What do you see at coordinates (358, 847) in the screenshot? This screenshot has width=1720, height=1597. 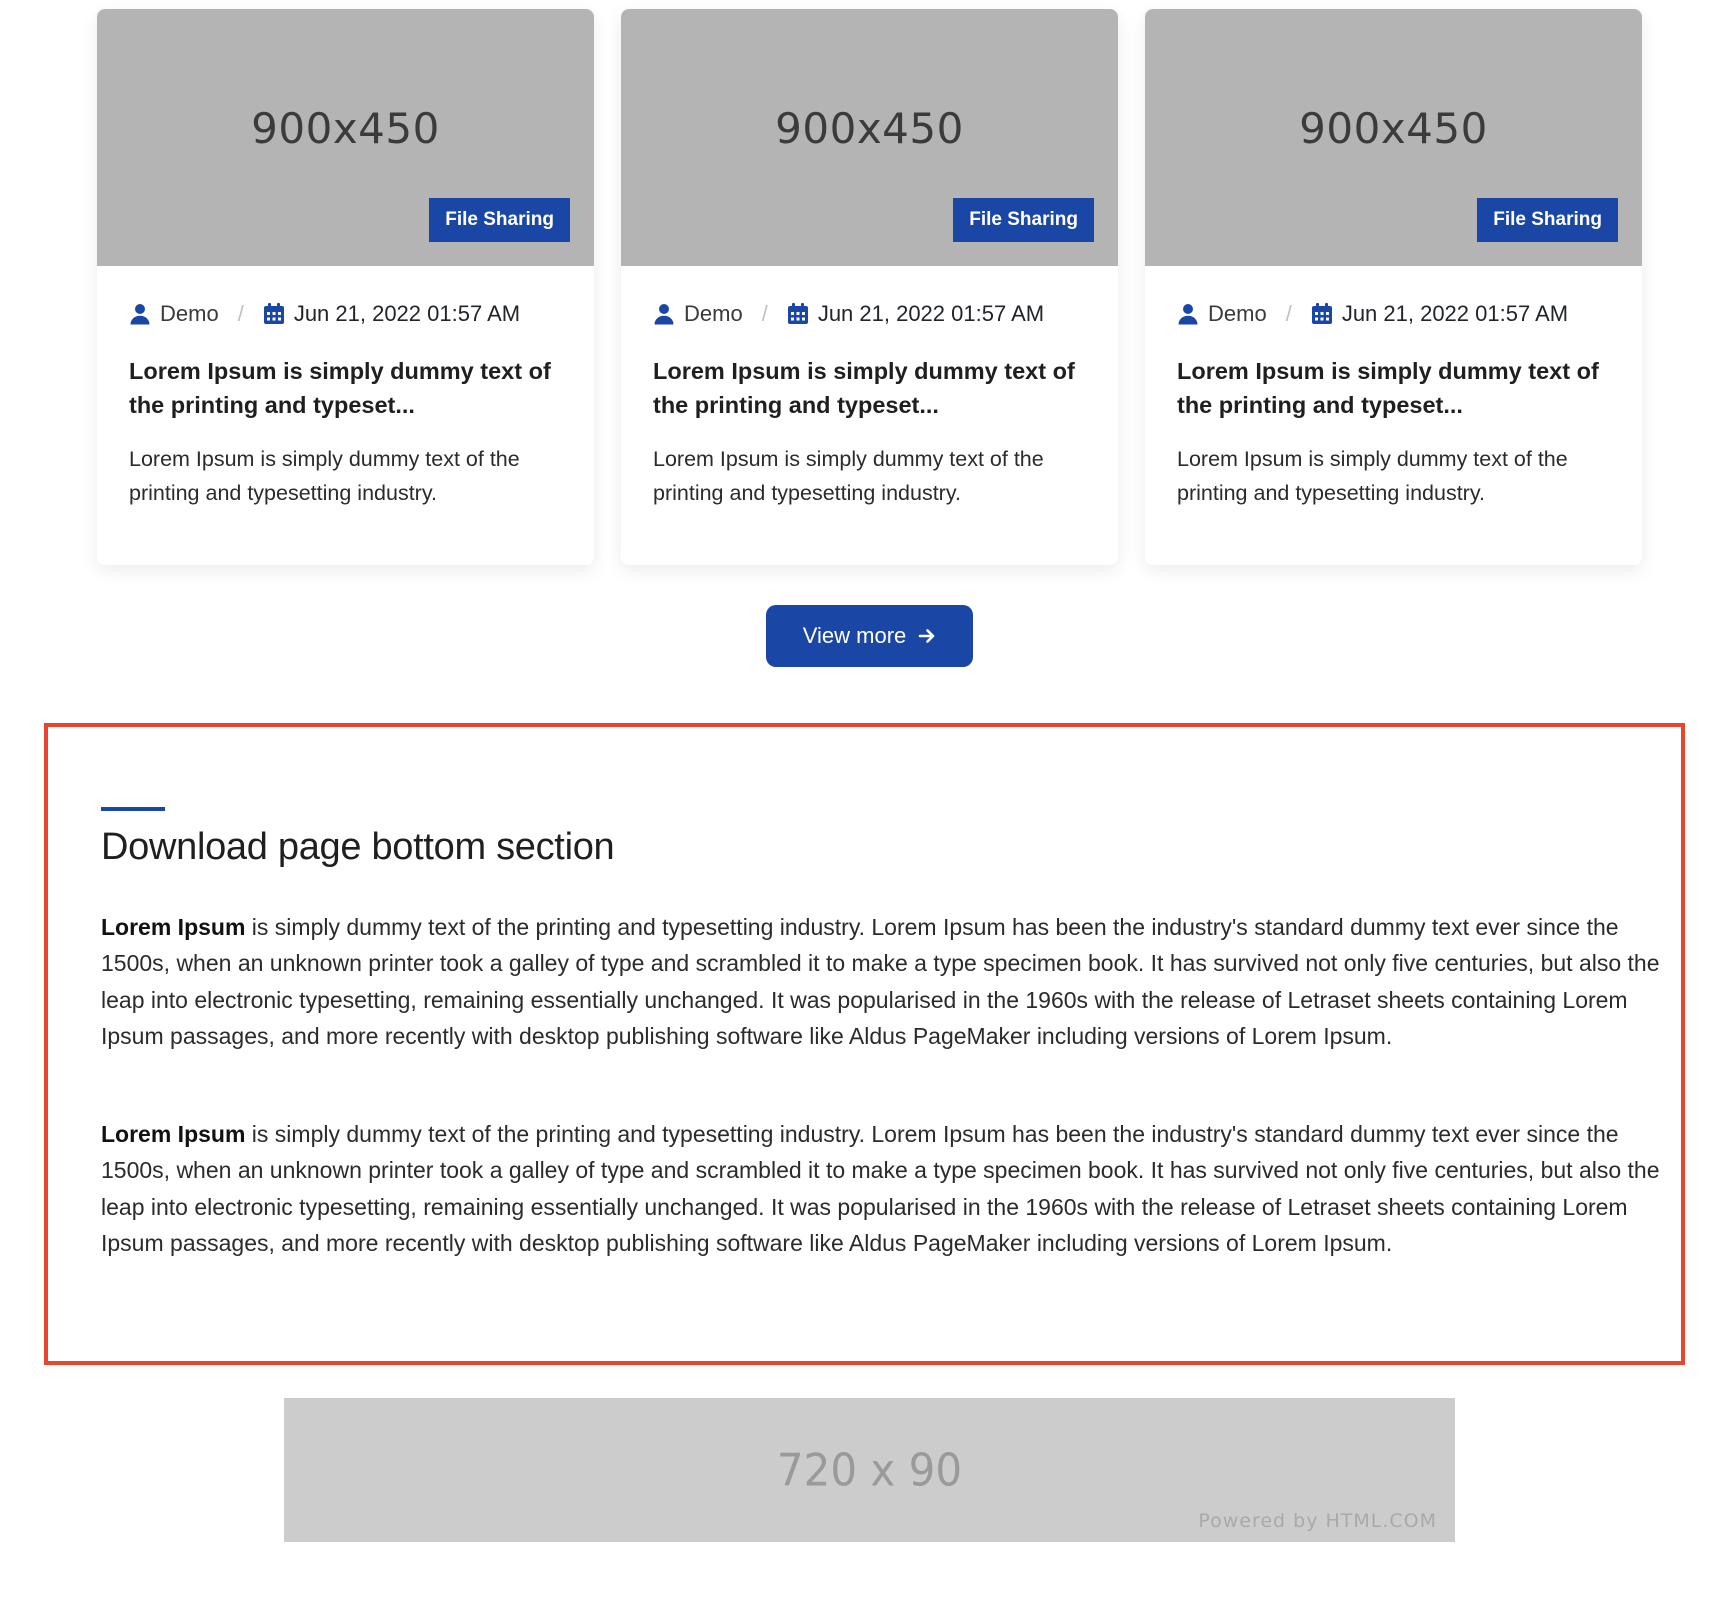 I see `section-title: Download page bottom section` at bounding box center [358, 847].